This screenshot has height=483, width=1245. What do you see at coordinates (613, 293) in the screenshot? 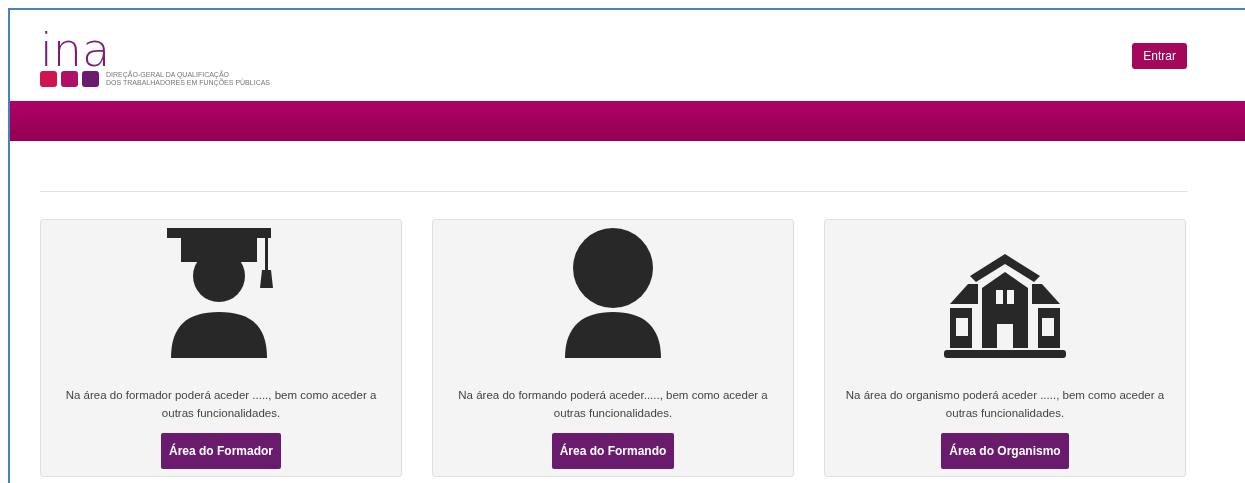
I see `person-icon` at bounding box center [613, 293].